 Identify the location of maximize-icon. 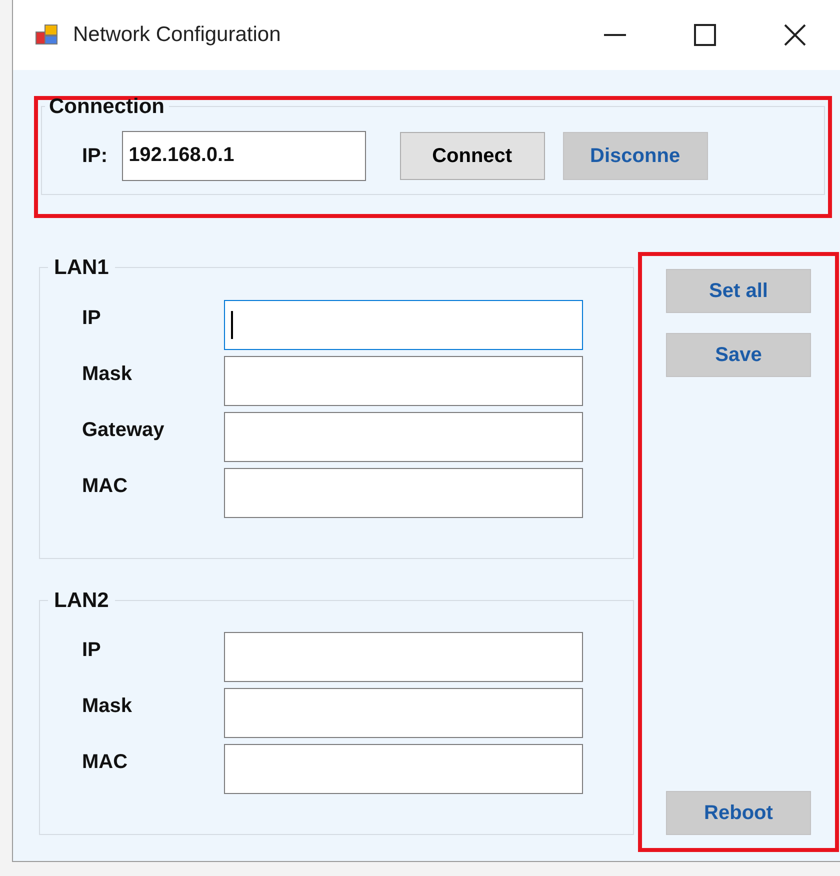
(705, 35).